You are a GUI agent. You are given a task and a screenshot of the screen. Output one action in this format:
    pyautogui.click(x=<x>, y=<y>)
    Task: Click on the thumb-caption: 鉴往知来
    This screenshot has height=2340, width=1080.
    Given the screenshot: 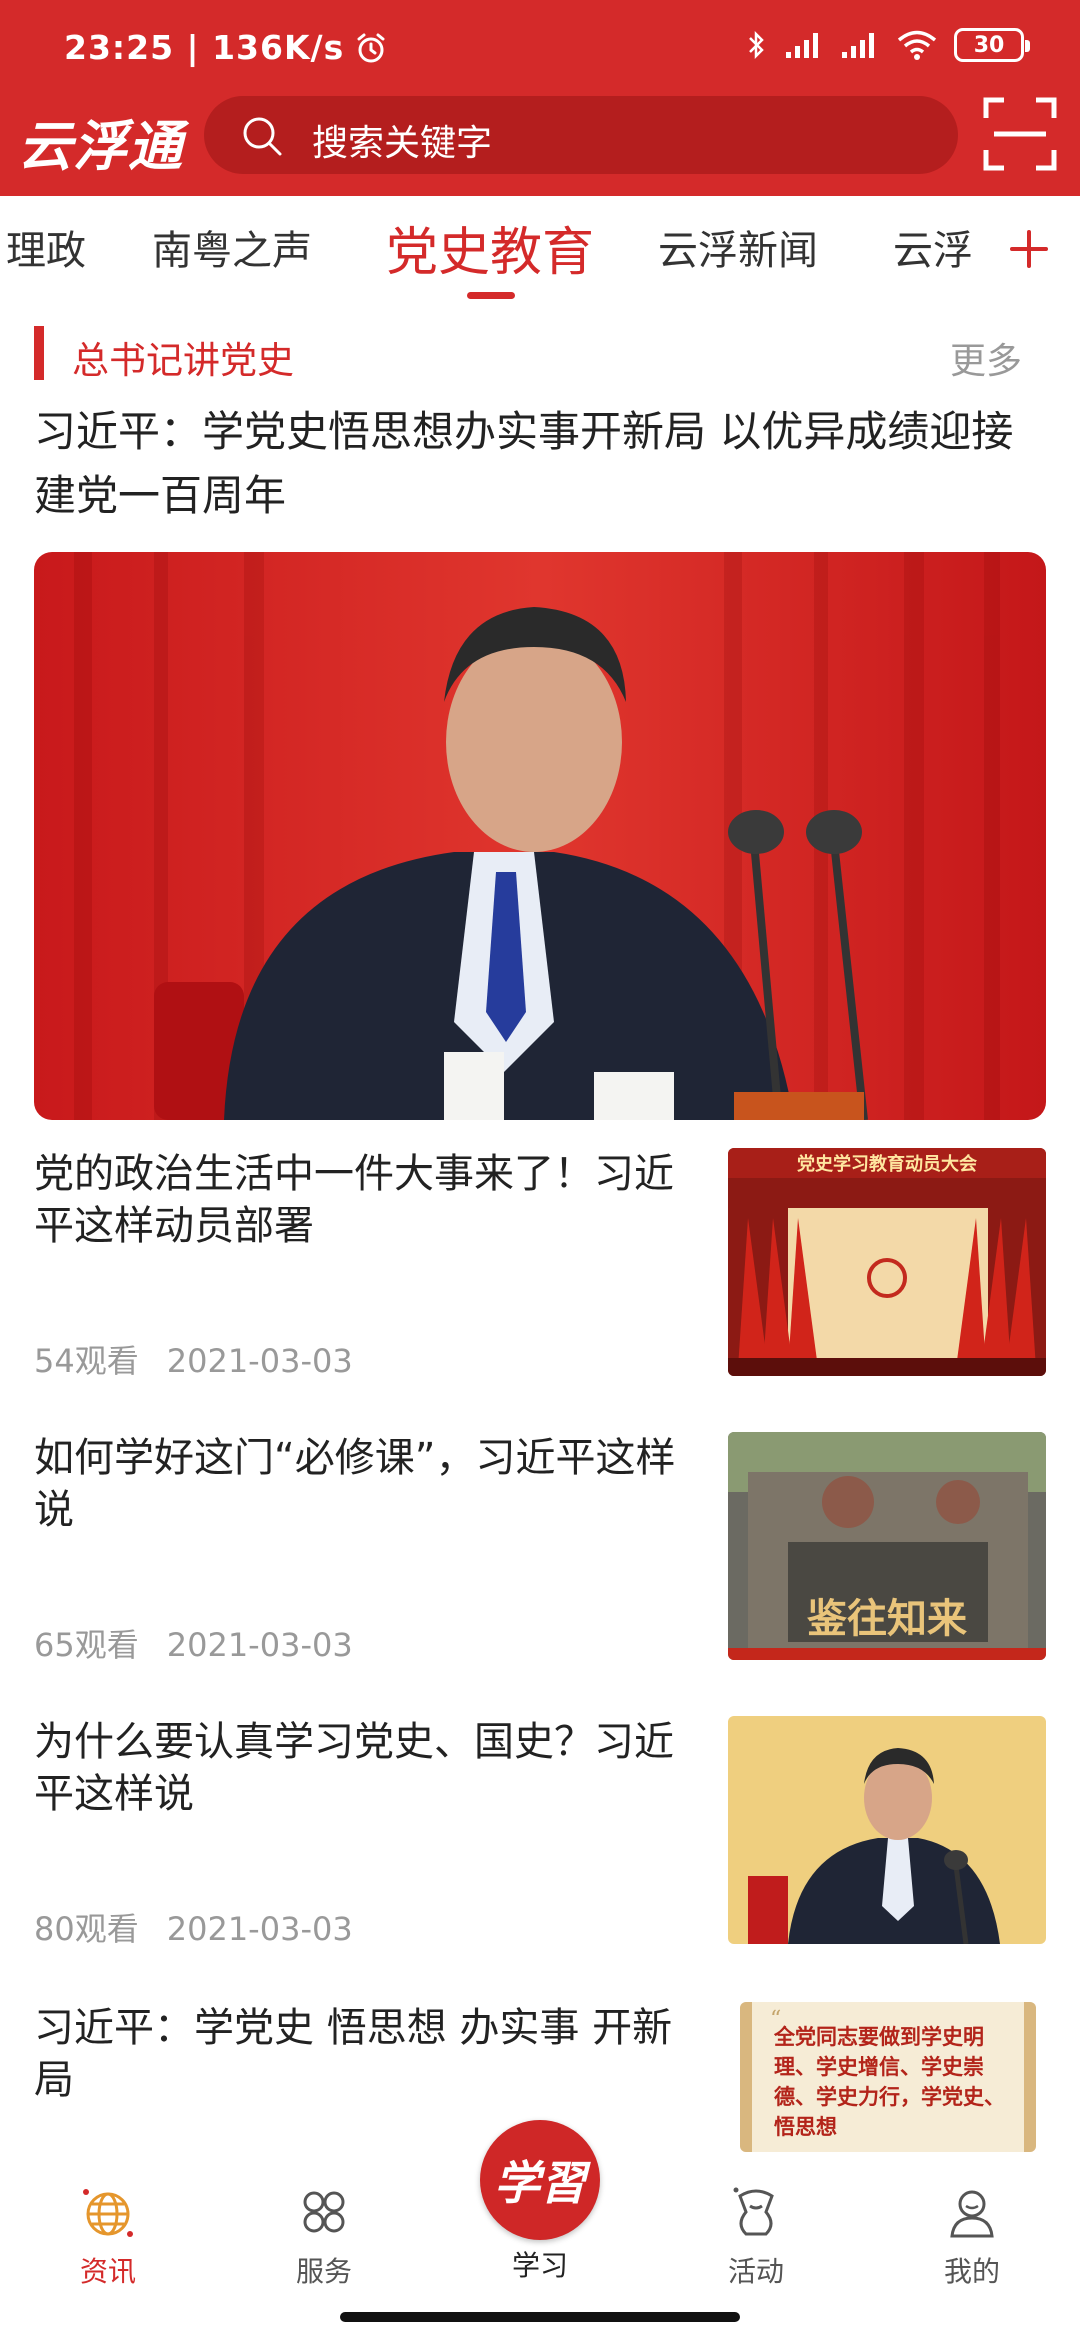 What is the action you would take?
    pyautogui.click(x=887, y=1618)
    